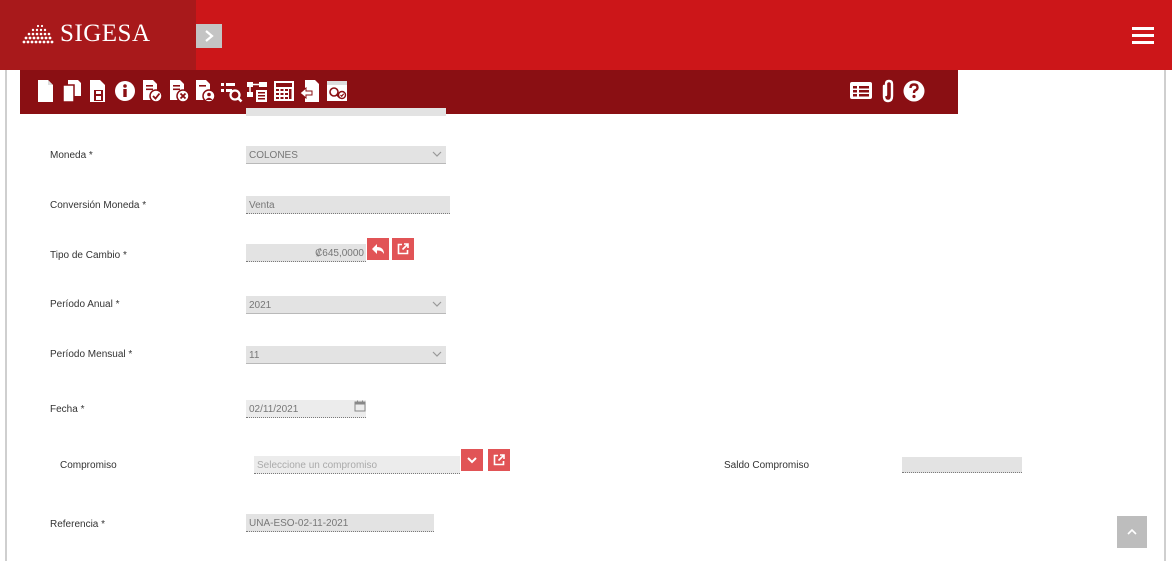 The height and width of the screenshot is (561, 1172). Describe the element at coordinates (85, 304) in the screenshot. I see `periodo-anual-label: Período Anual *` at that location.